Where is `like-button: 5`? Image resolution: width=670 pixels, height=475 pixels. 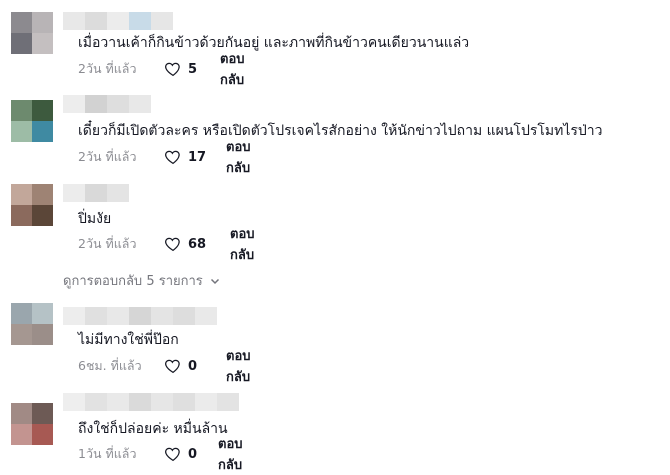
like-button: 5 is located at coordinates (180, 69).